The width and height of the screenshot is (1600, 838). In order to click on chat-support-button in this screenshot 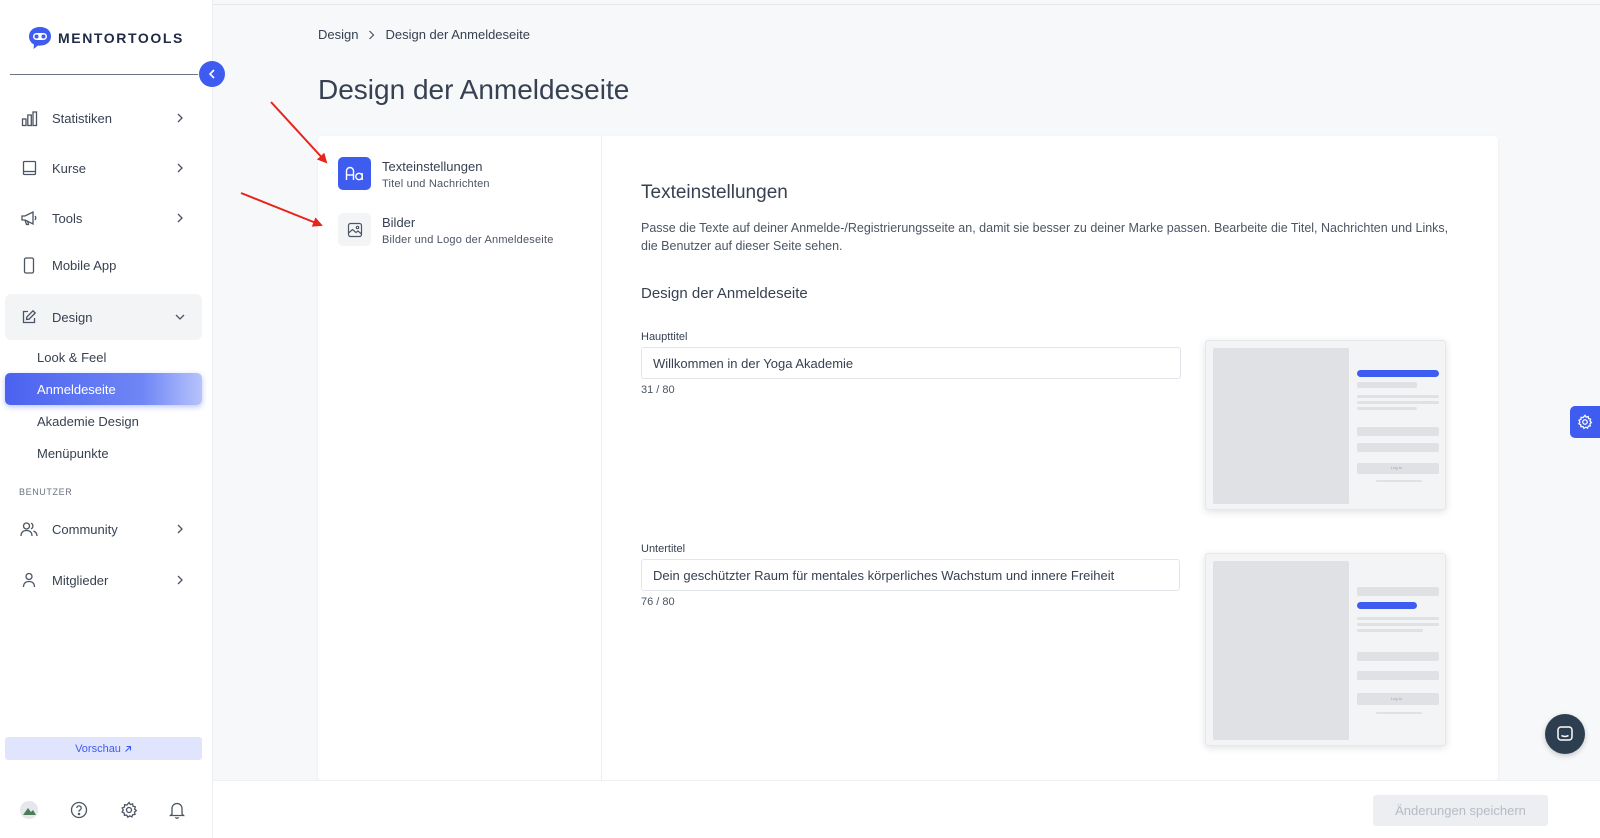, I will do `click(1565, 734)`.